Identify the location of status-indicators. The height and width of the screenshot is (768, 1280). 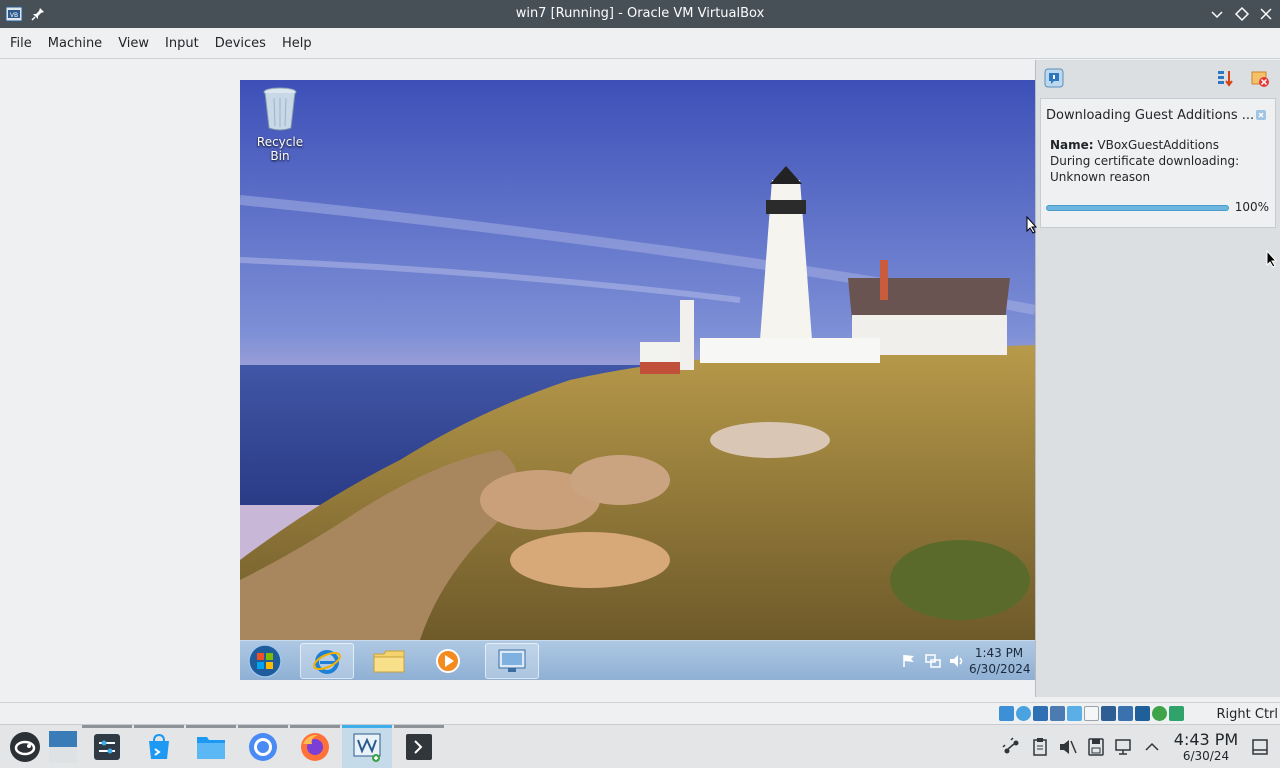
(1090, 713).